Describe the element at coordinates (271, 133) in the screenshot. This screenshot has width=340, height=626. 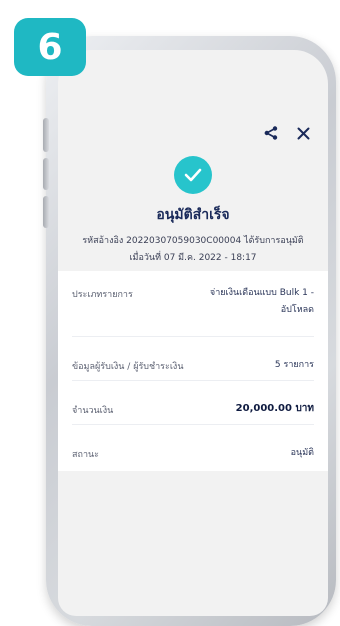
I see `share-icon` at that location.